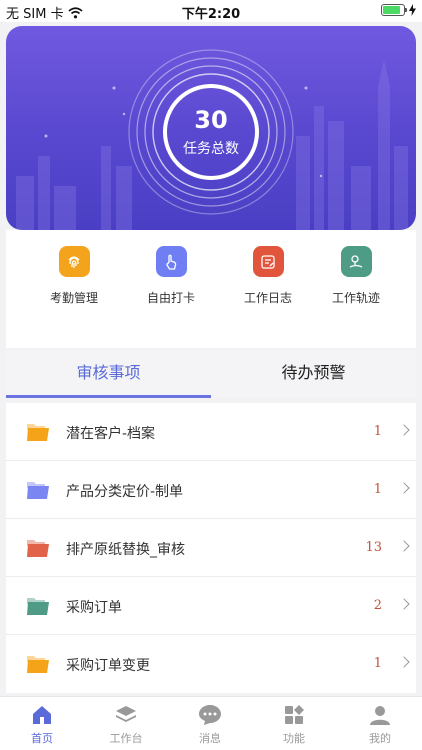 The height and width of the screenshot is (750, 422). I want to click on quick-action-label: 工作日志, so click(267, 298).